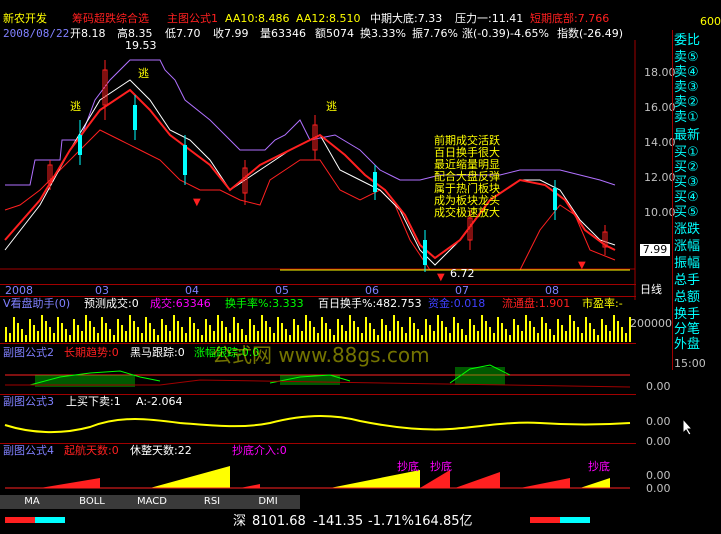 Image resolution: width=721 pixels, height=534 pixels. Describe the element at coordinates (28, 451) in the screenshot. I see `sub4-title: 副图公式4` at that location.